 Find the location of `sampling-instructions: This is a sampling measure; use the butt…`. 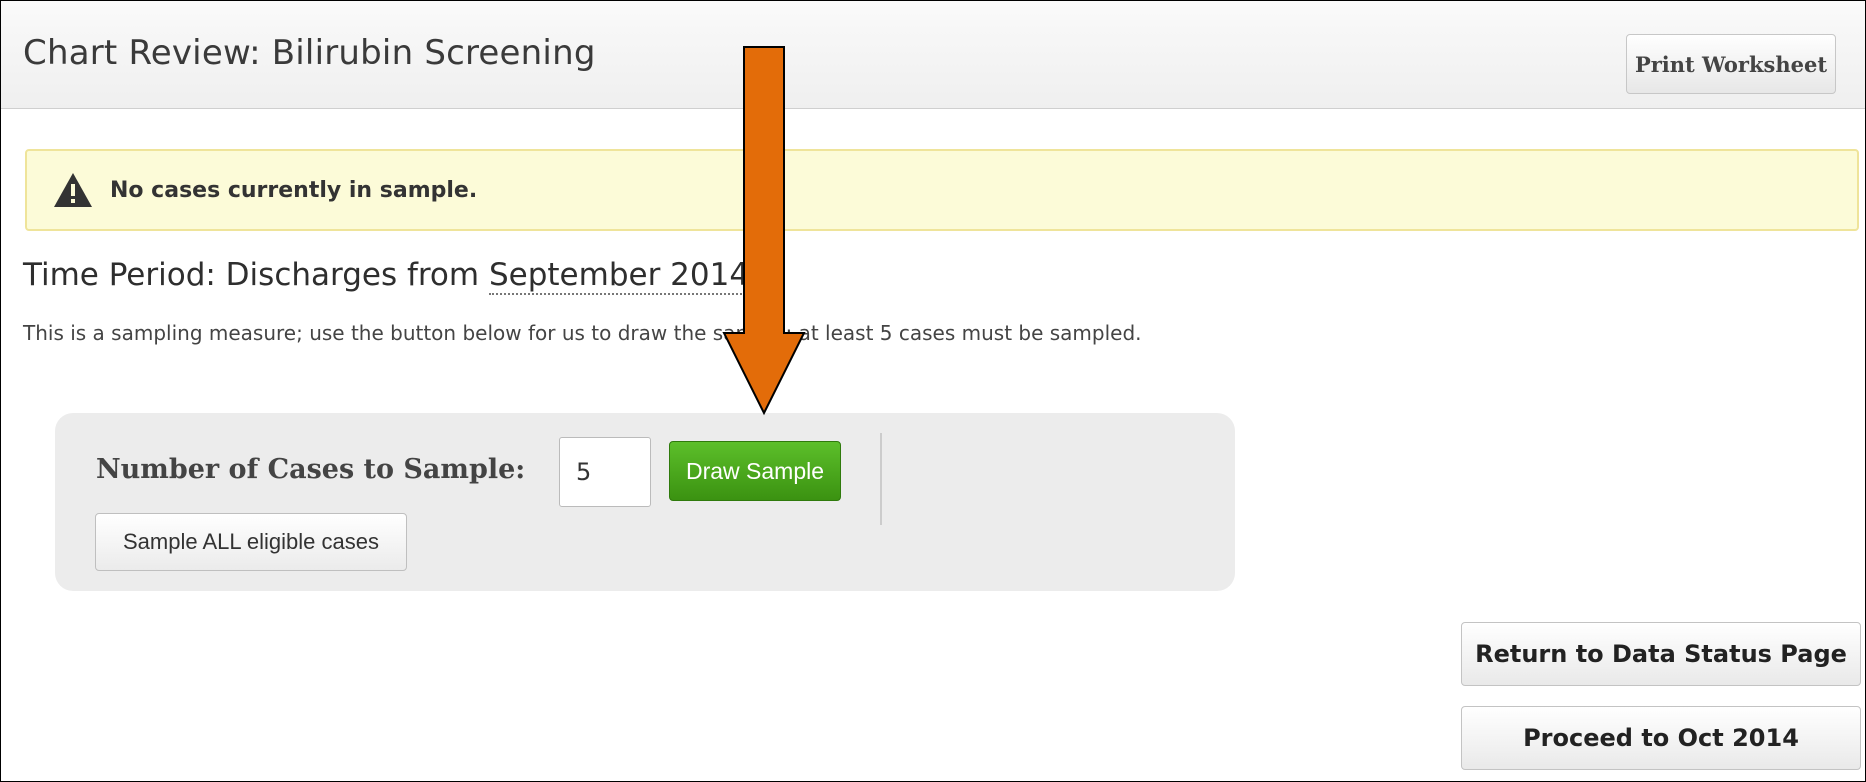

sampling-instructions: This is a sampling measure; use the butt… is located at coordinates (582, 333).